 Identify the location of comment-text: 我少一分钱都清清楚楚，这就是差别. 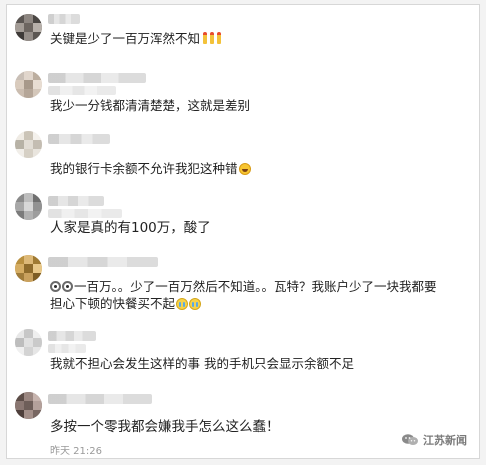
(150, 105).